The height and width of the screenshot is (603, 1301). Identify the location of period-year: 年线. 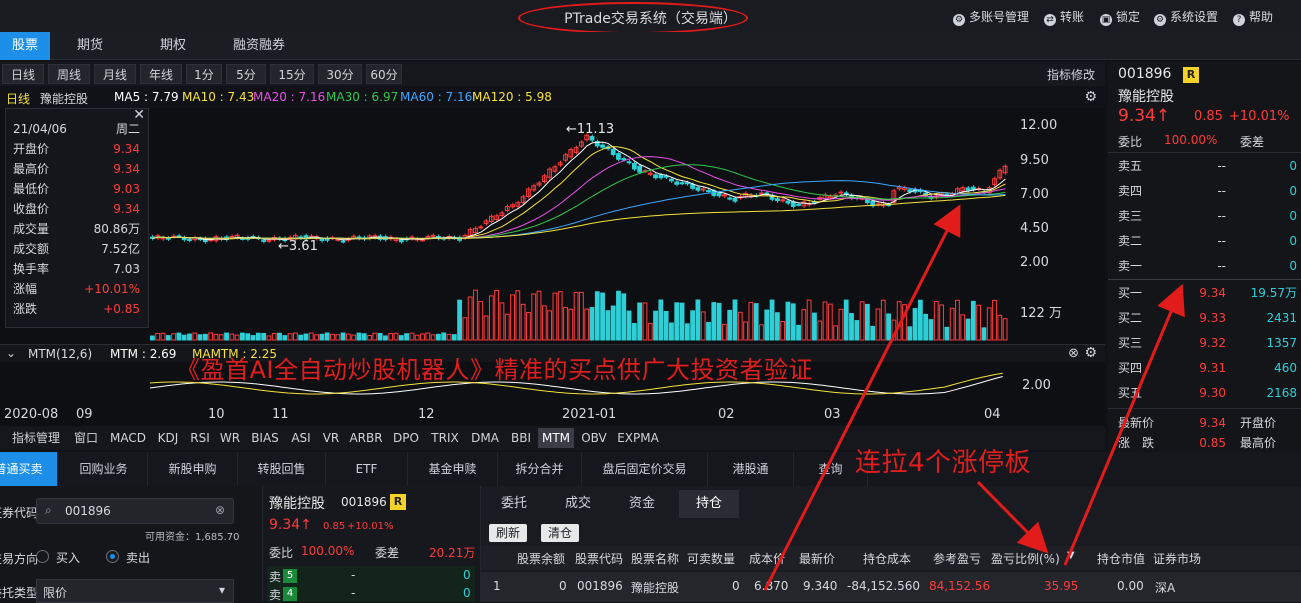
(161, 74).